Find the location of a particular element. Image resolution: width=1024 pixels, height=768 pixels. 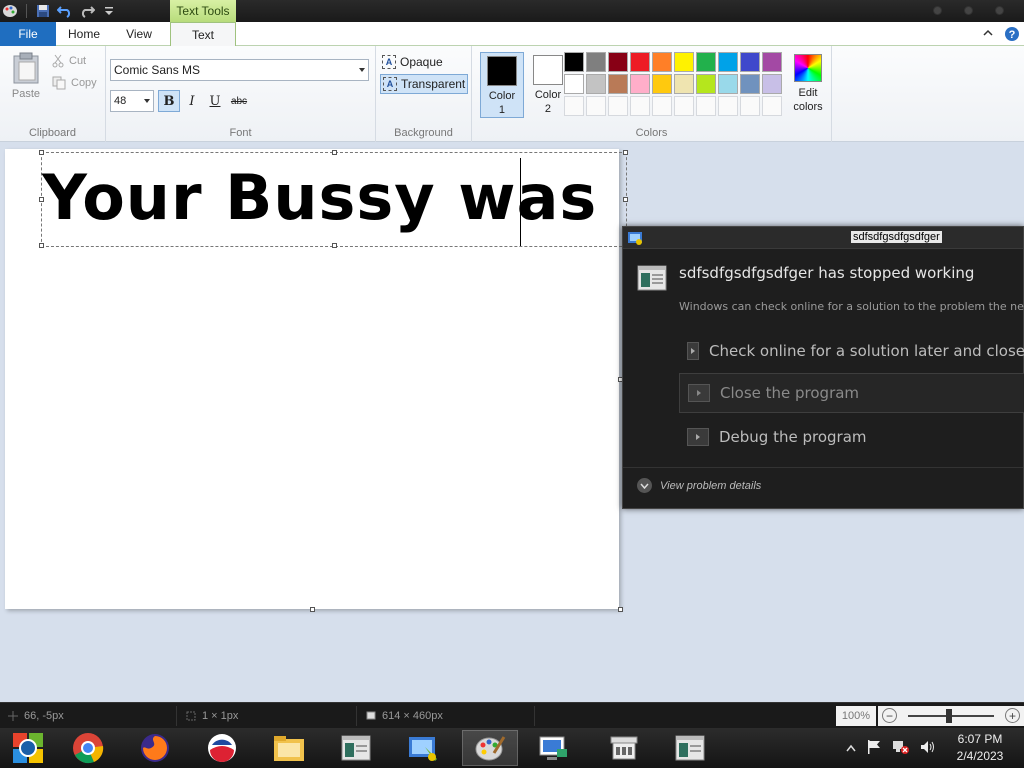

help-icon: ? is located at coordinates (1012, 34).